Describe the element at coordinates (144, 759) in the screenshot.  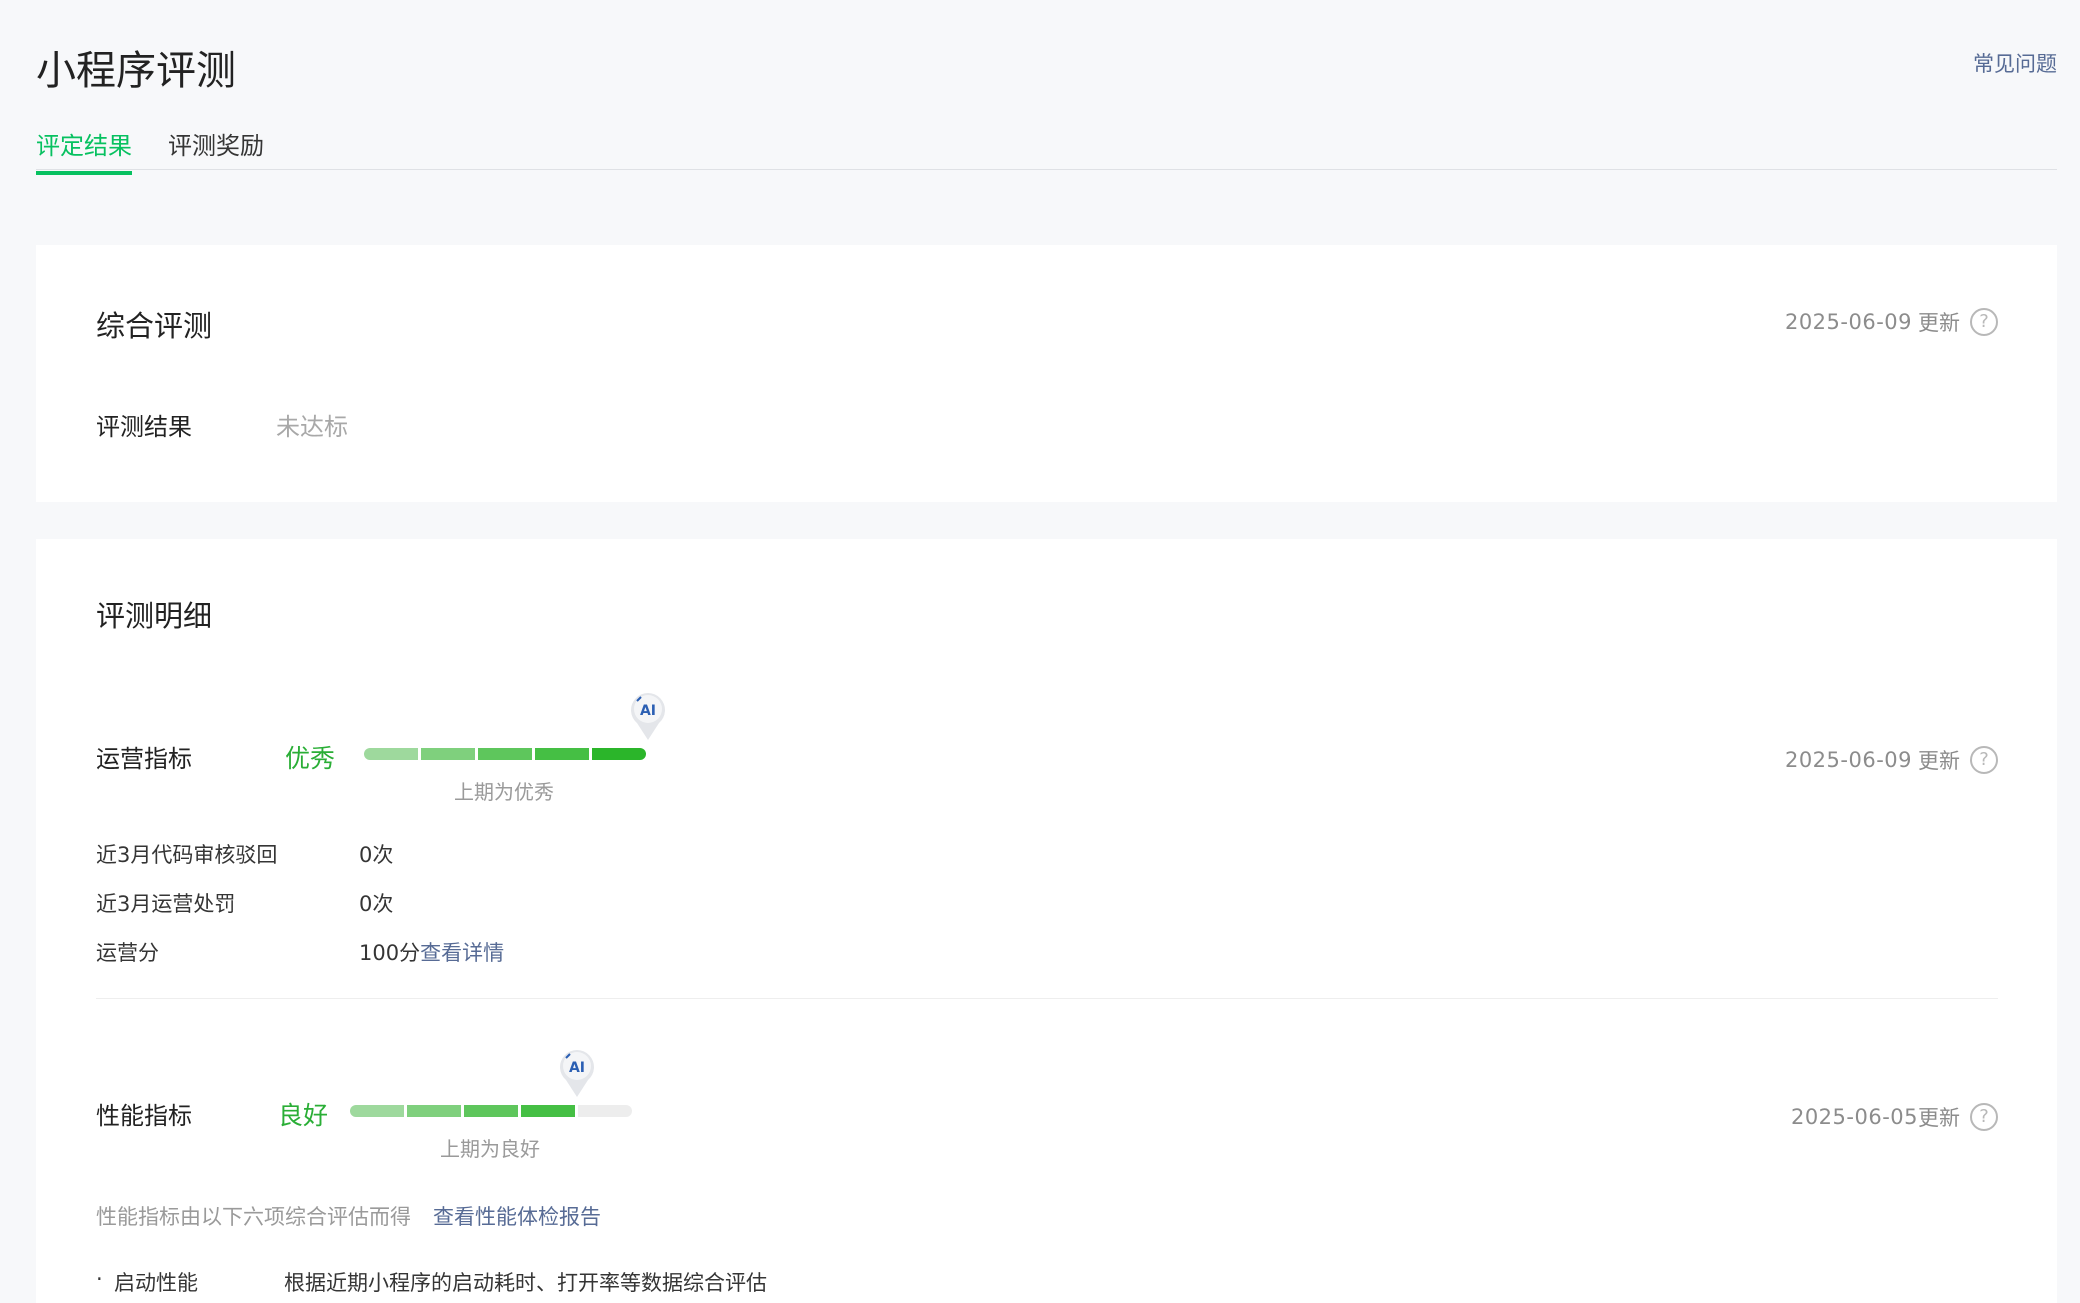
I see `operation-label: 运营指标` at that location.